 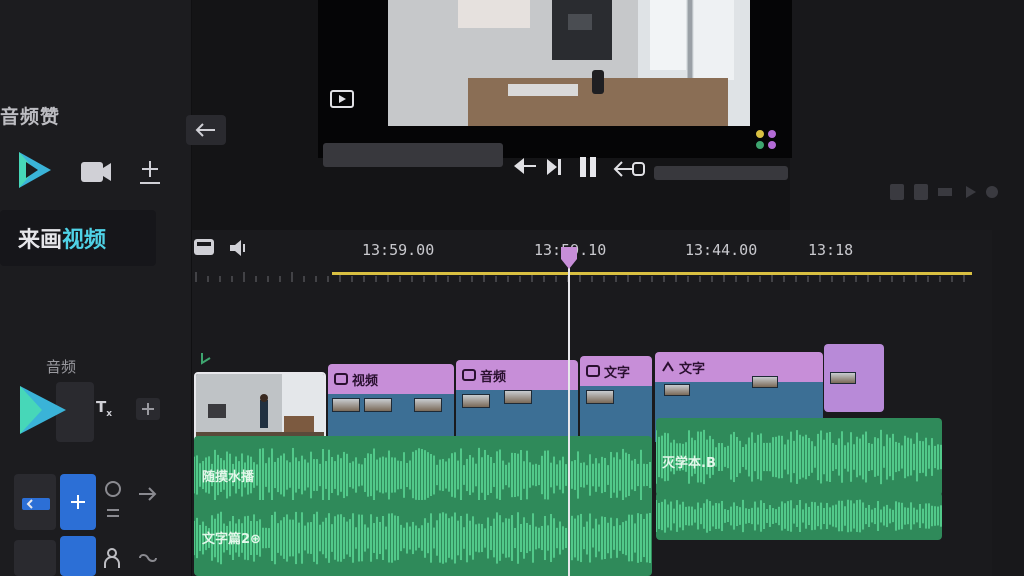 I want to click on volume-bar, so click(x=721, y=173).